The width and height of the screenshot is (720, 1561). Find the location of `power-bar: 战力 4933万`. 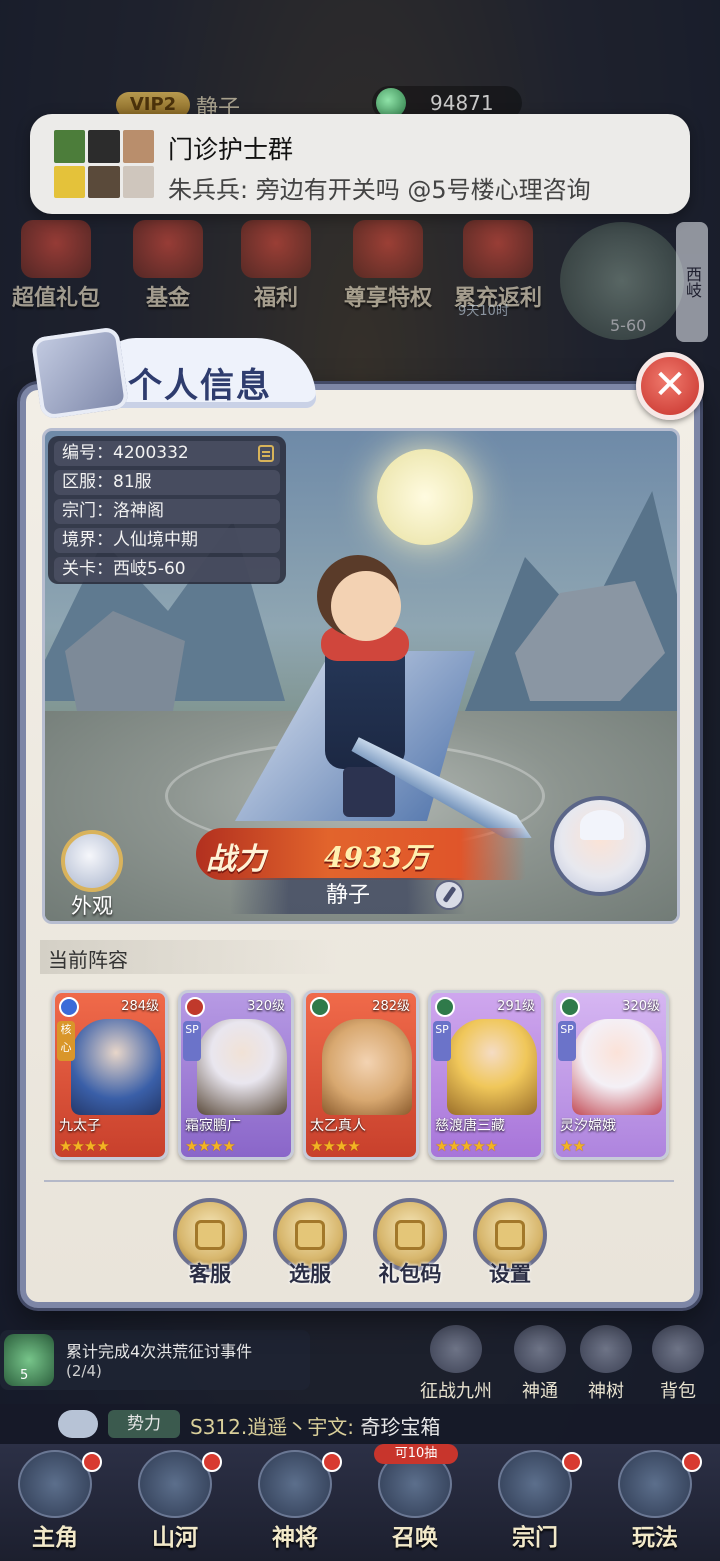

power-bar: 战力 4933万 is located at coordinates (361, 854).